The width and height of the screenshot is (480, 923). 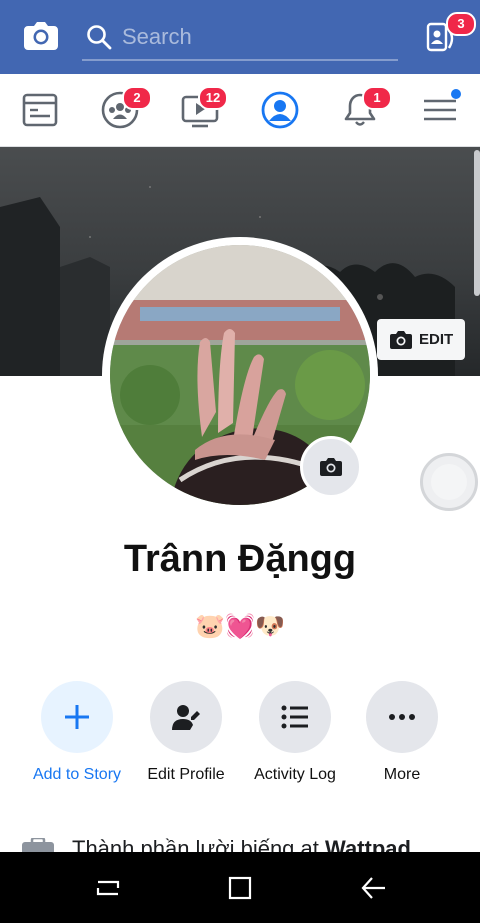 I want to click on activity-log-label: Activity Log, so click(x=295, y=774).